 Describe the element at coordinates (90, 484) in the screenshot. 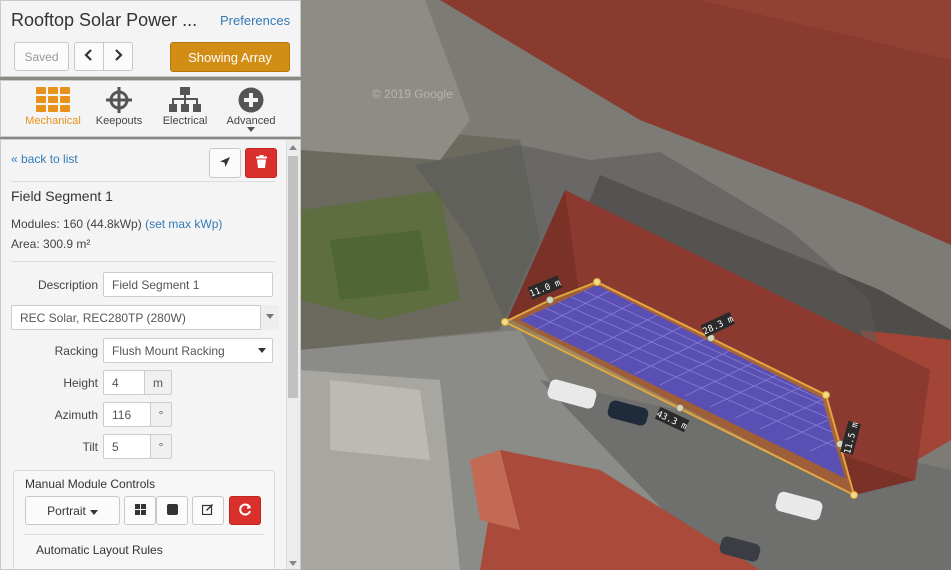

I see `manual-module-controls-title: Manual Module Controls` at that location.